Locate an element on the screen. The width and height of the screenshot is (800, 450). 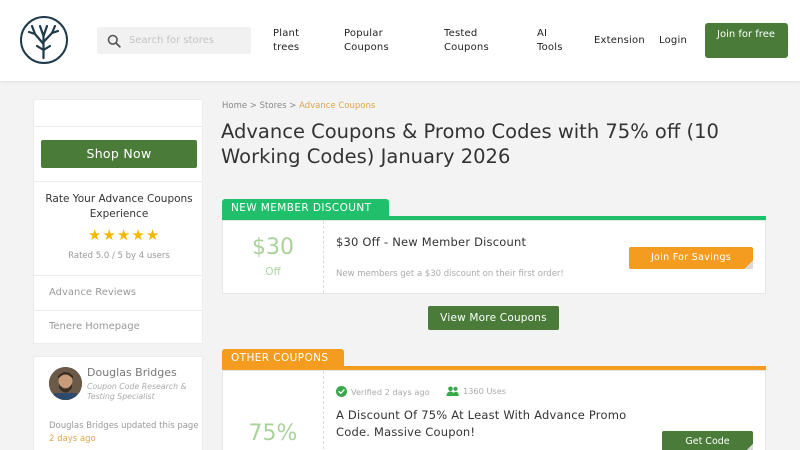
join-for-savings-button: Join For Savings is located at coordinates (691, 258).